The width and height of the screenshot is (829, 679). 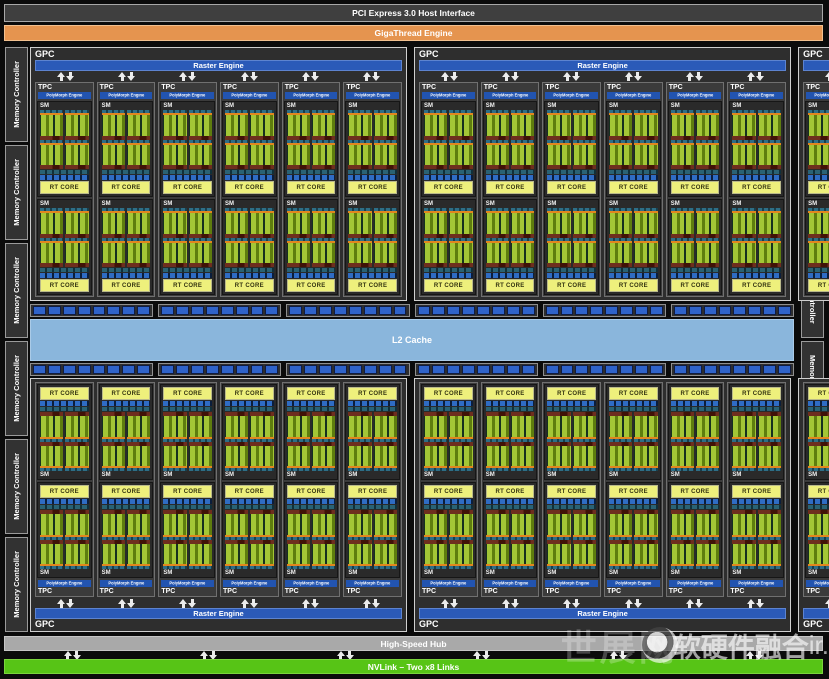 I want to click on up-arrow-icon, so click(x=445, y=76).